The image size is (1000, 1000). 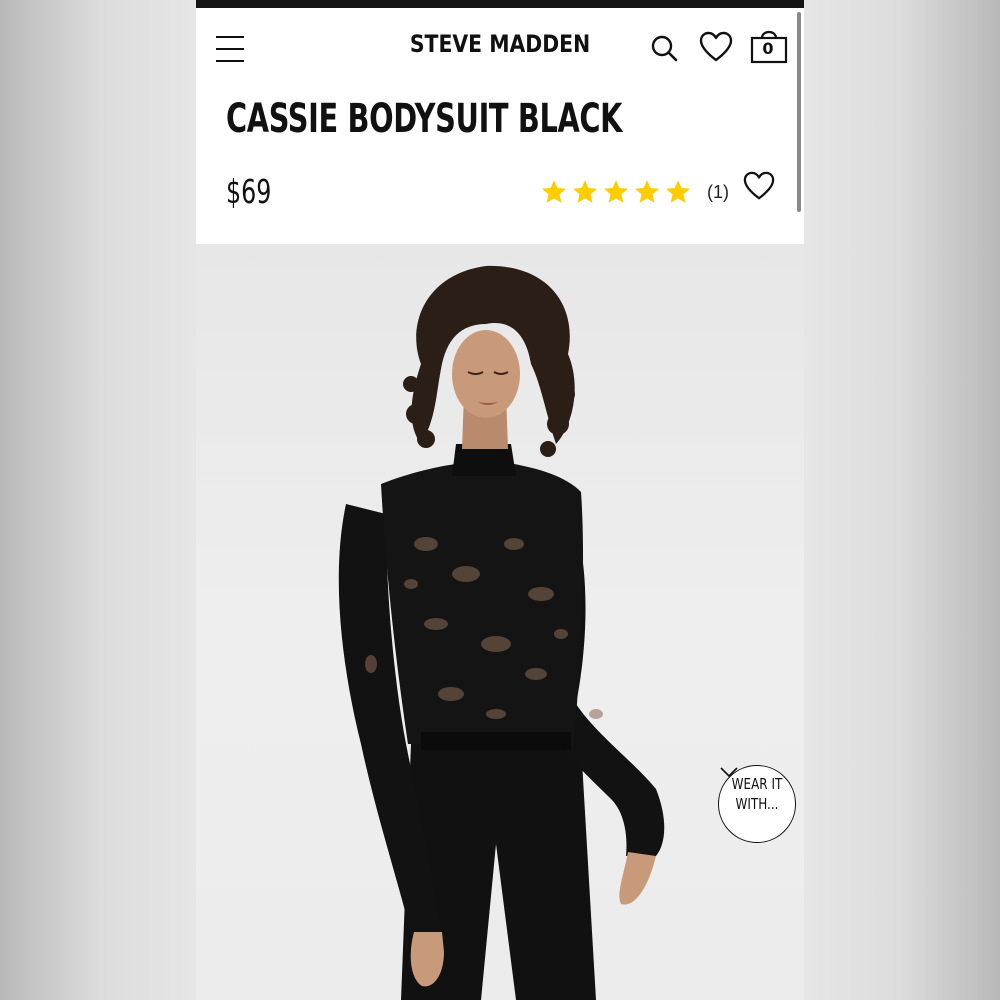 I want to click on rating-stars, so click(x=617, y=192).